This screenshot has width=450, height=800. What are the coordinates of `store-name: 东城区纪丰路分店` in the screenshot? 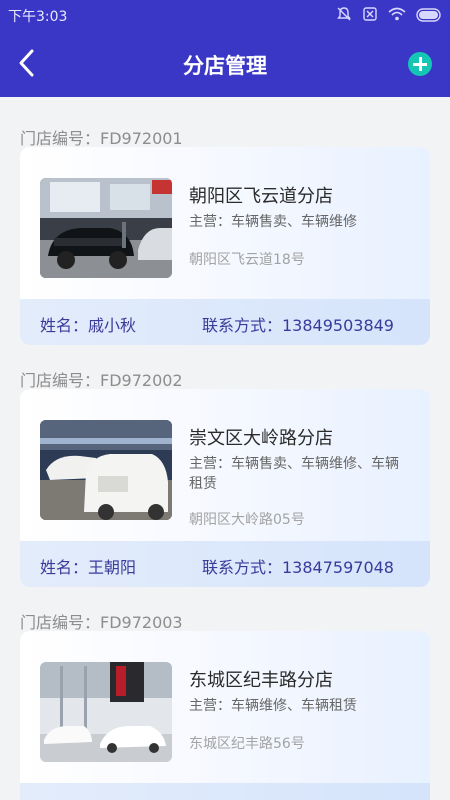 It's located at (261, 680).